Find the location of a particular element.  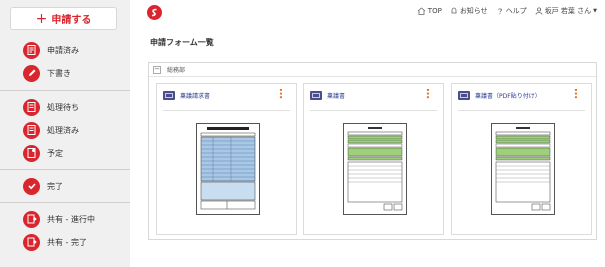

sidebar-item-label: 完了 is located at coordinates (55, 186).